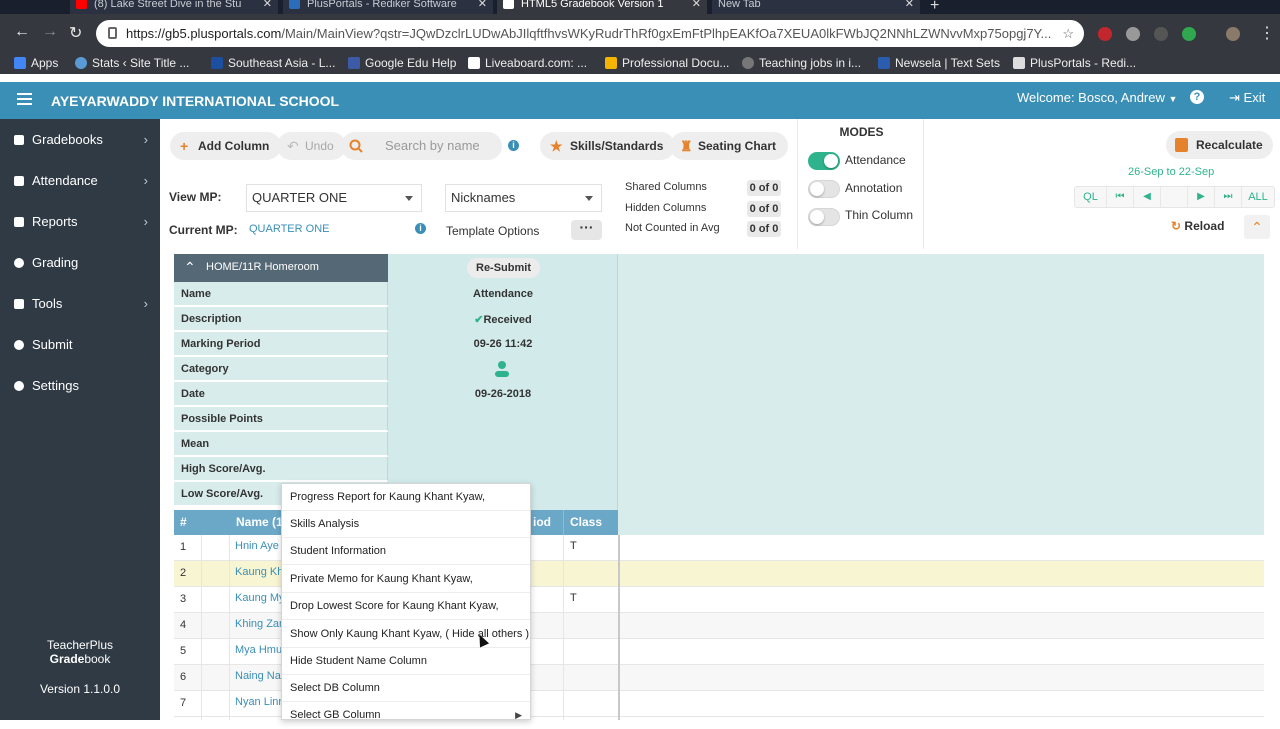  I want to click on col-header-number: #, so click(187, 522).